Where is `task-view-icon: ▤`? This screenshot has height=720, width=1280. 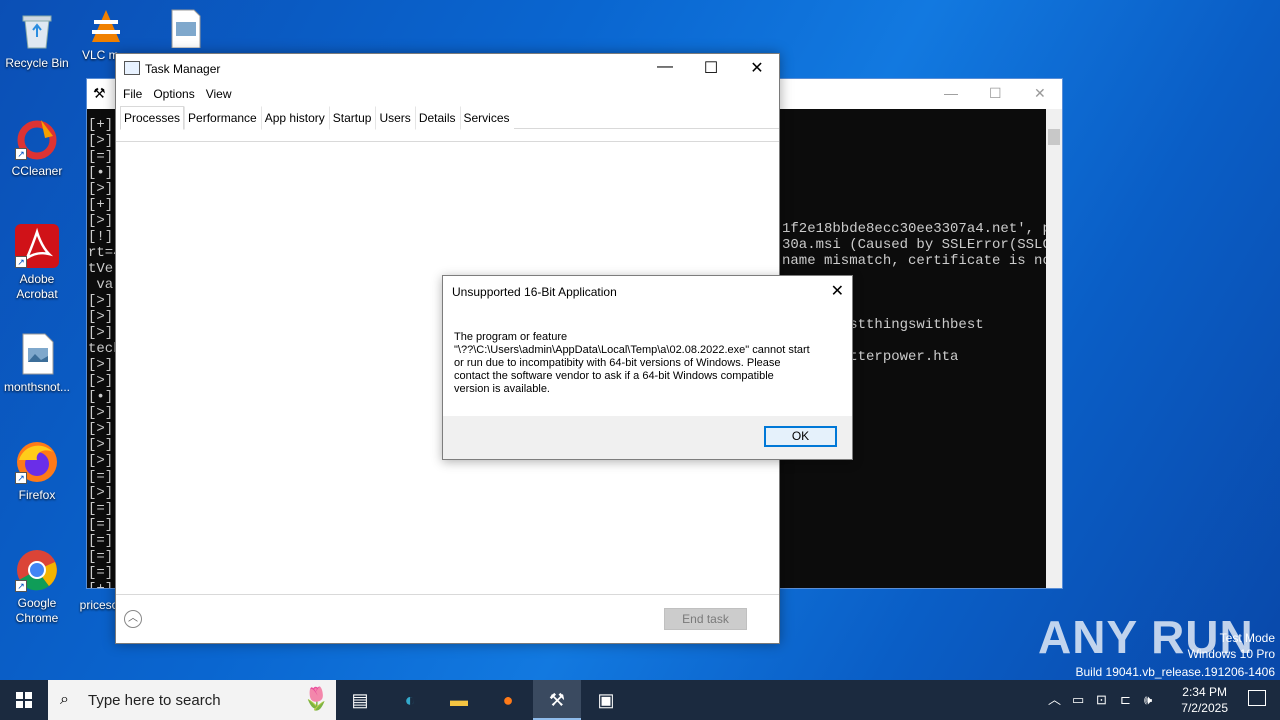 task-view-icon: ▤ is located at coordinates (360, 700).